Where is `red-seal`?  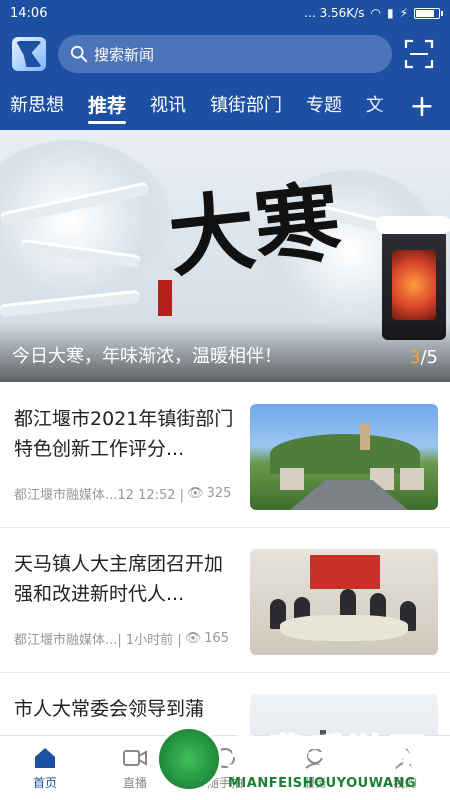 red-seal is located at coordinates (165, 298).